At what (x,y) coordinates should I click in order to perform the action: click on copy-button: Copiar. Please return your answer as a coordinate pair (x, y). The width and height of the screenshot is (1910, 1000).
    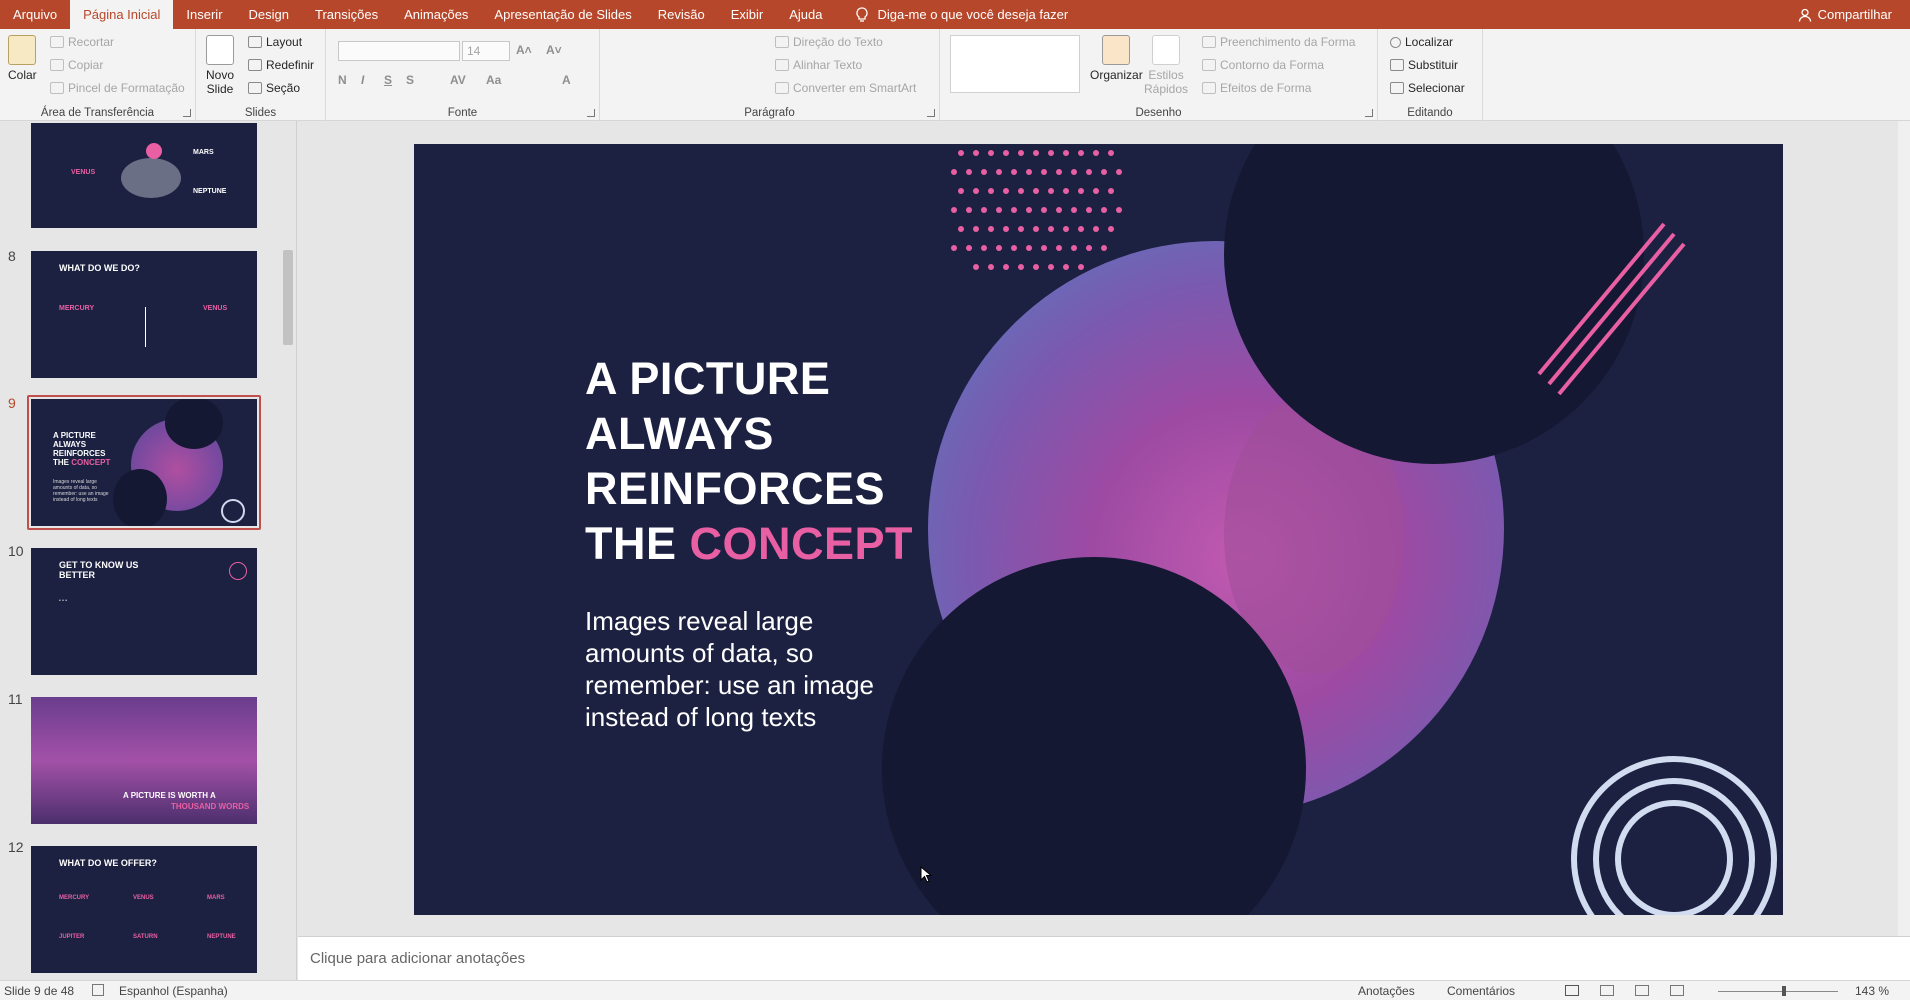
    Looking at the image, I should click on (76, 65).